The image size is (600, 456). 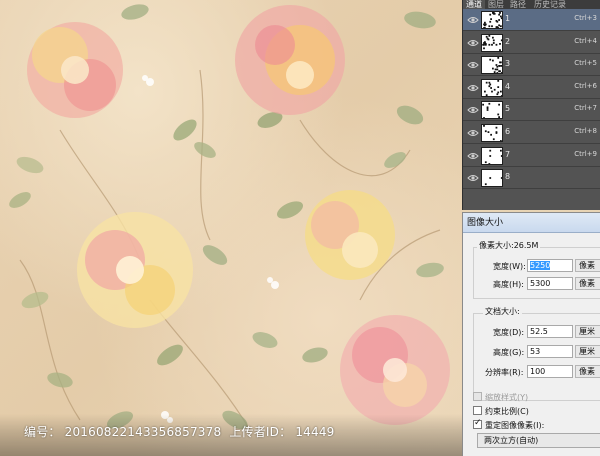 I want to click on channel-name: 8, so click(x=508, y=177).